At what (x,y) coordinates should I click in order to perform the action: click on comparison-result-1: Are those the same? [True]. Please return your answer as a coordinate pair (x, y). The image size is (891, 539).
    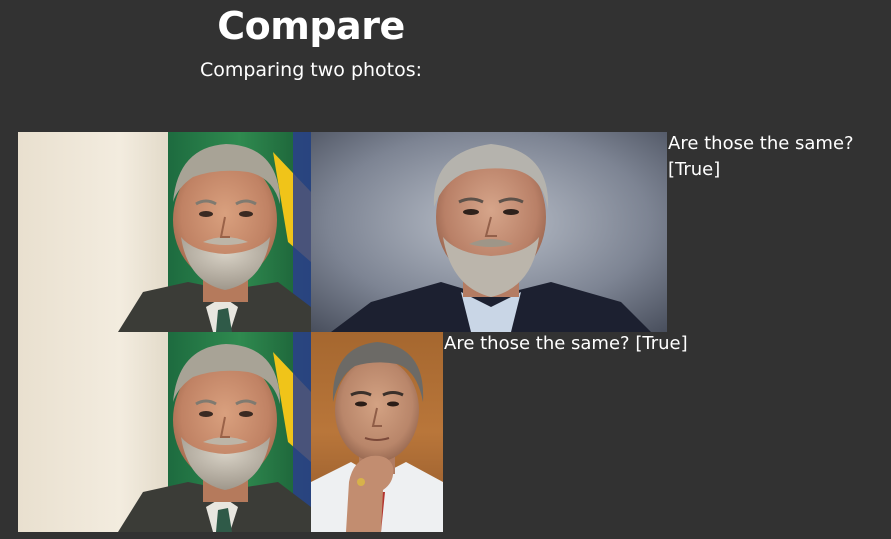
    Looking at the image, I should click on (761, 156).